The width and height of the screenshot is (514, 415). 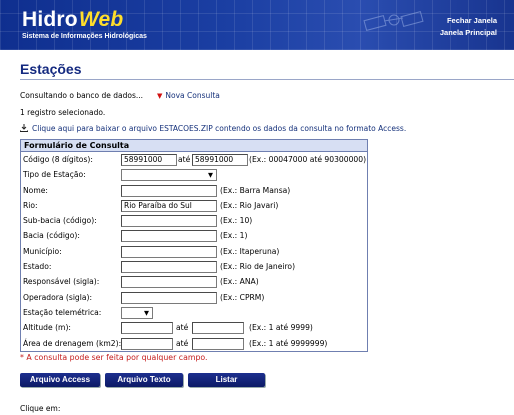 I want to click on row-responsavel: Responsável (sigla): (Ex.: ANA), so click(x=194, y=281).